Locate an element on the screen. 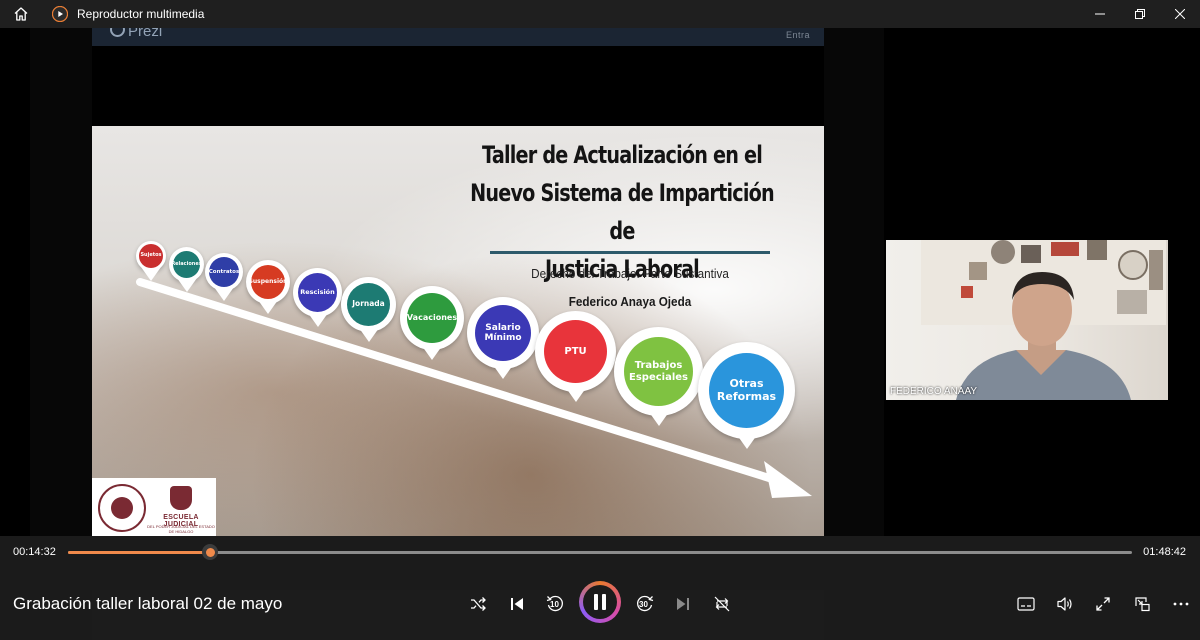 The width and height of the screenshot is (1200, 640). subtitles-icon is located at coordinates (1026, 604).